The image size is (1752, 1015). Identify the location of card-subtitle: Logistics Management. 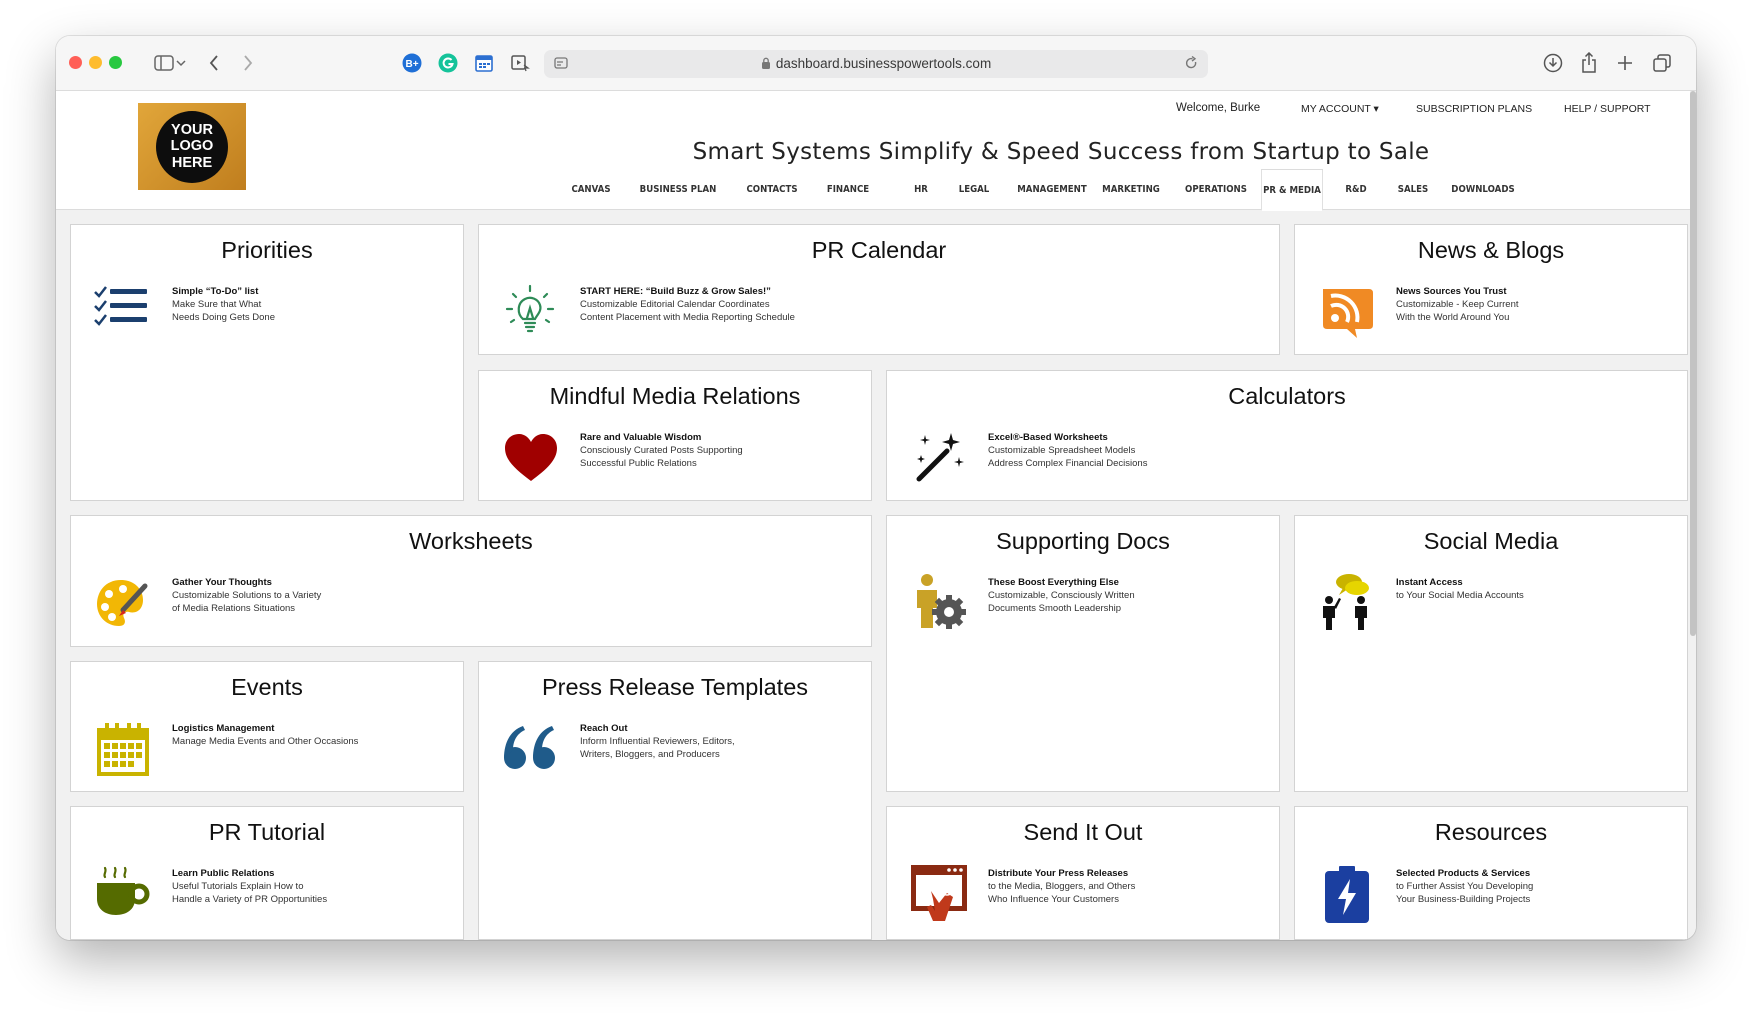
(223, 728).